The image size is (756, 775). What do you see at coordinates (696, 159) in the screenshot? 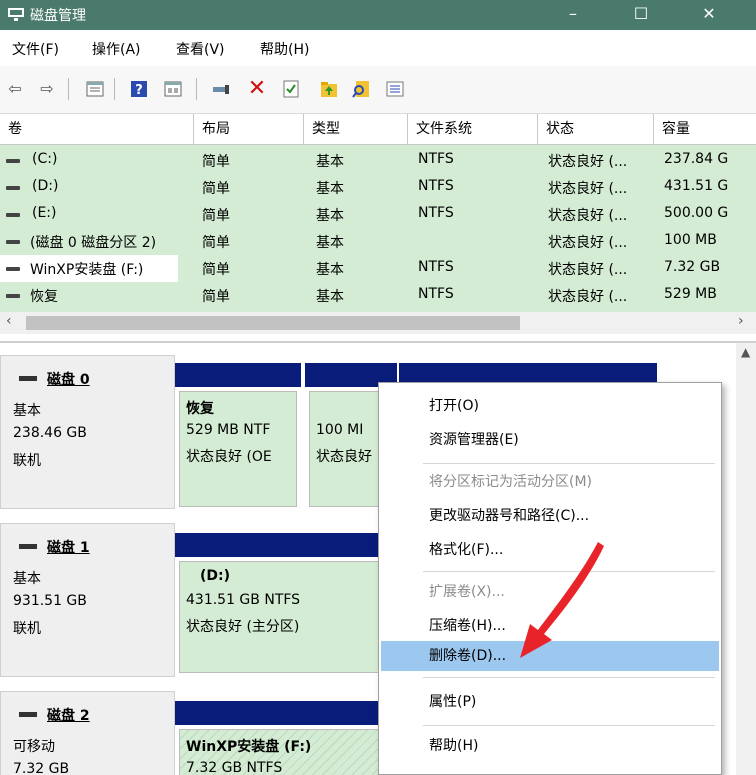
I see `volume-capacity: 237.84 G` at bounding box center [696, 159].